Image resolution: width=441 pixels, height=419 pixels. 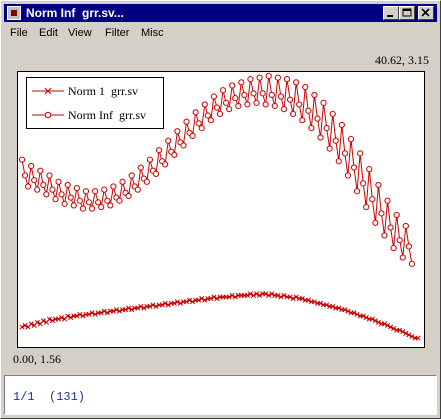 I want to click on menu-misc: Misc, so click(x=152, y=33).